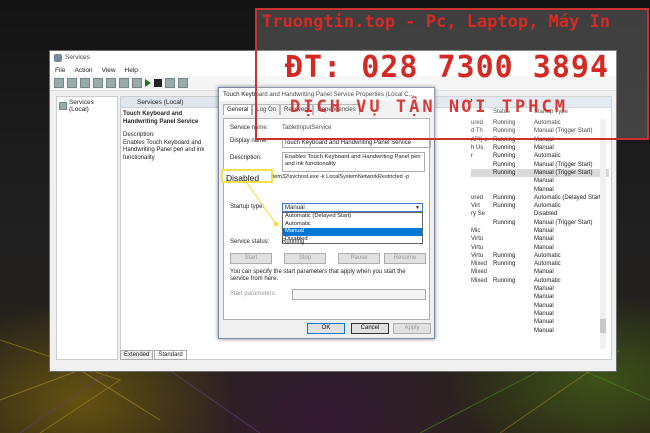 This screenshot has height=433, width=650. What do you see at coordinates (276, 224) in the screenshot?
I see `callout-dot` at bounding box center [276, 224].